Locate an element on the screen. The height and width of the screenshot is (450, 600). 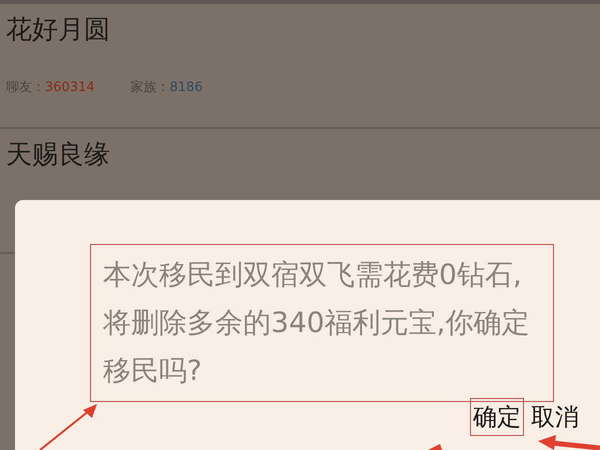
stat-value: 360314 is located at coordinates (70, 88).